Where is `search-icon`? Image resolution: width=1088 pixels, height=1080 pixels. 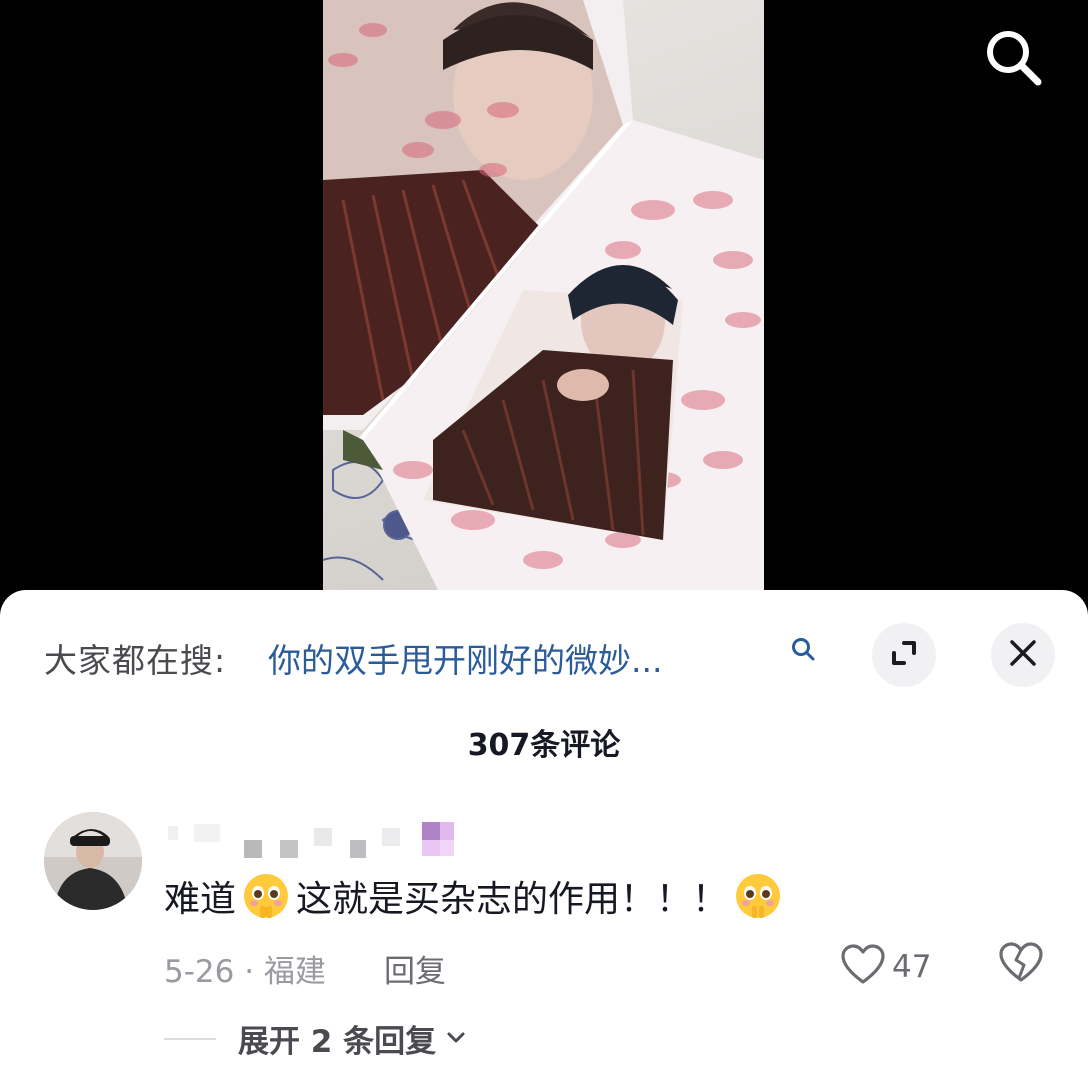
search-icon is located at coordinates (803, 649).